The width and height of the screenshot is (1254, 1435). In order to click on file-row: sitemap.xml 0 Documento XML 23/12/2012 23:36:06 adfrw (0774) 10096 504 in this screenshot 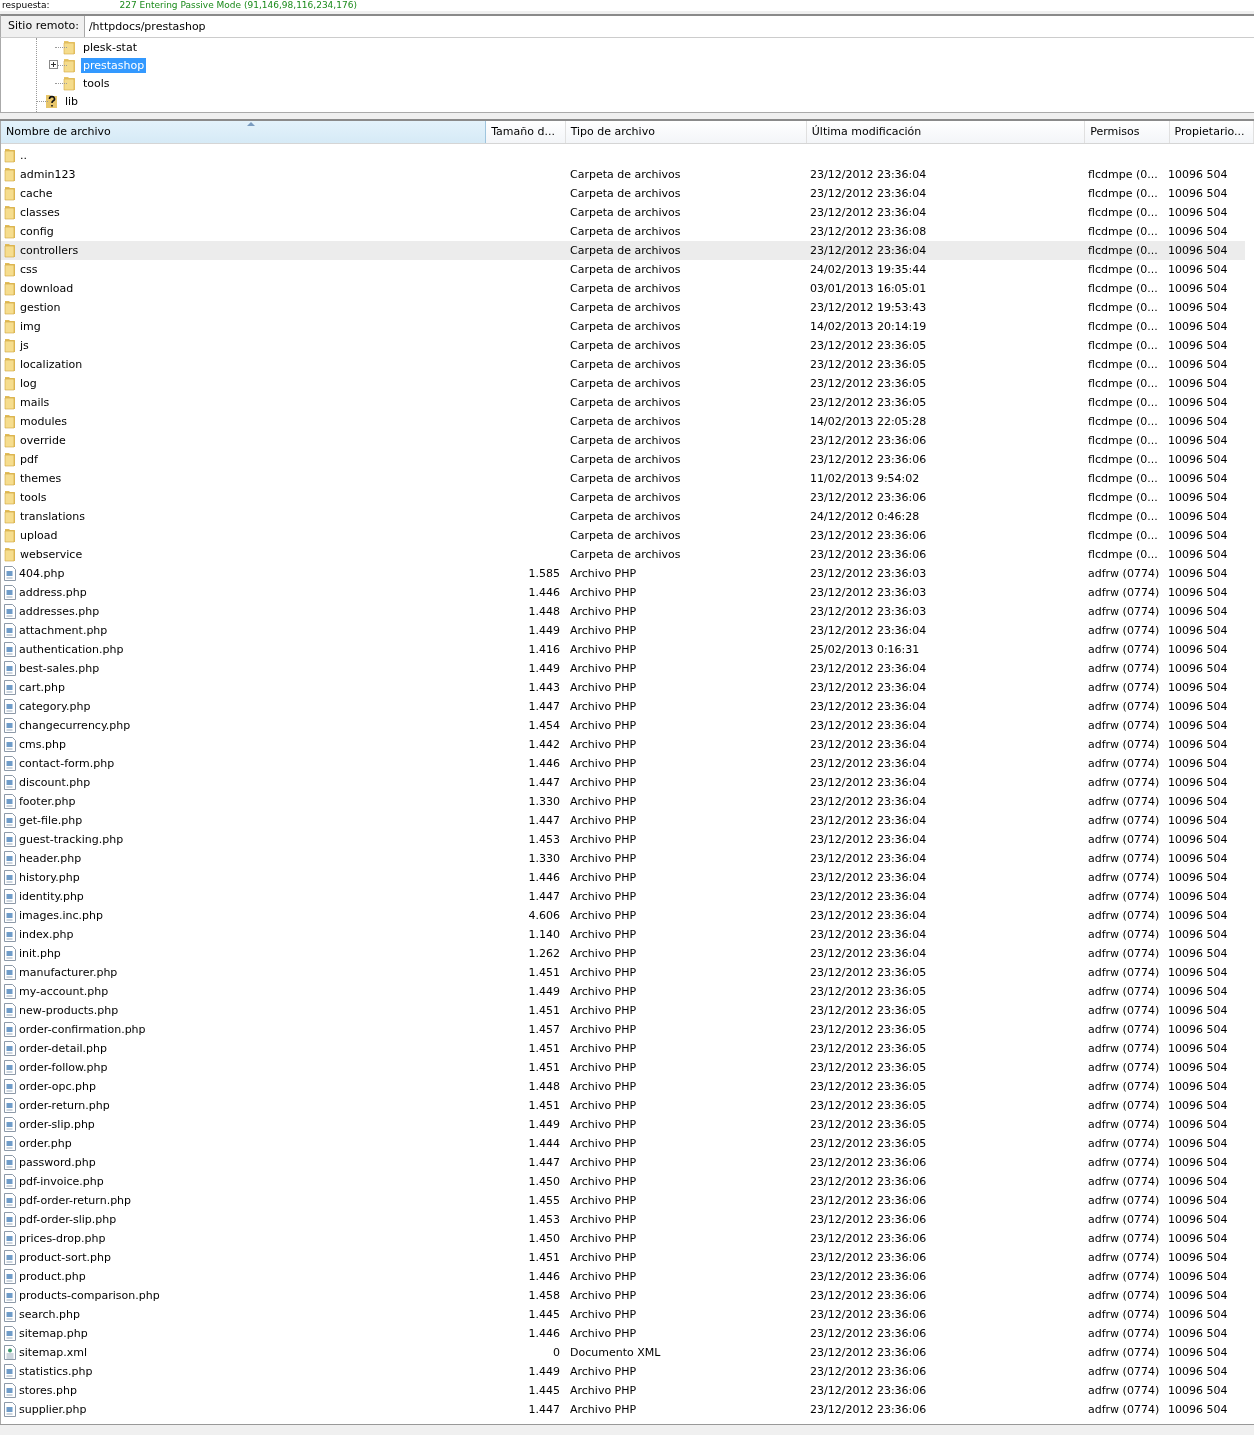, I will do `click(623, 1352)`.